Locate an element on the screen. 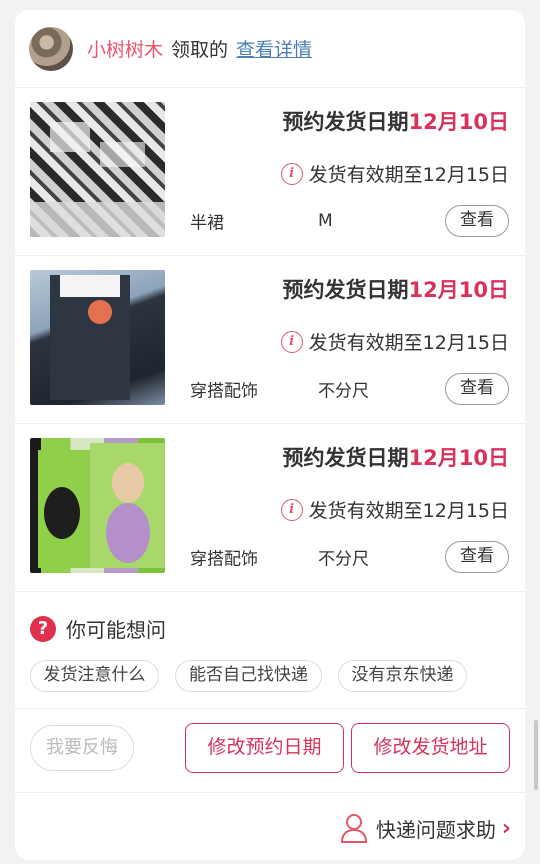 This screenshot has width=540, height=864. question-icon: ? is located at coordinates (43, 628).